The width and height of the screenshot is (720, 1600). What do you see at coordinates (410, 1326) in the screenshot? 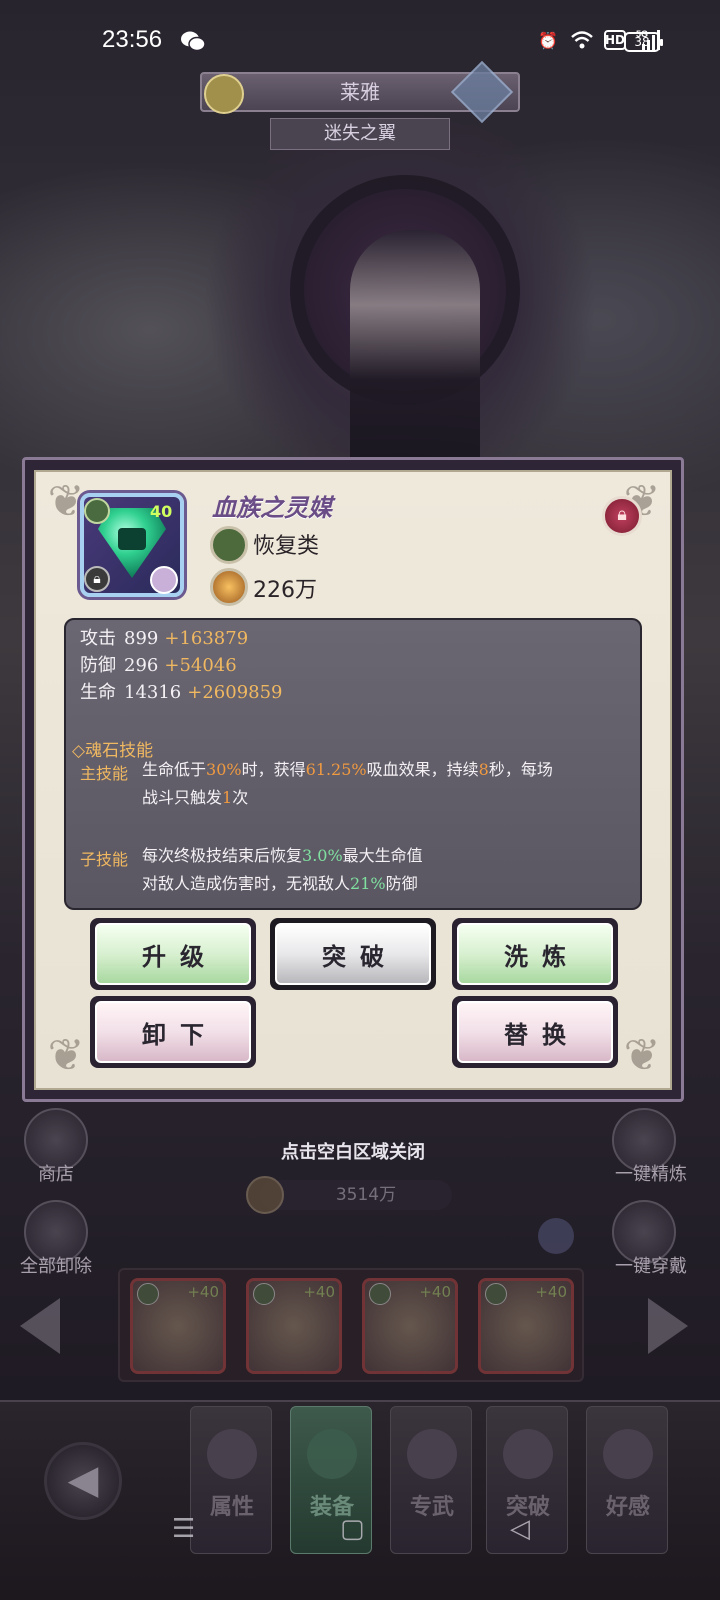
I see `equip-slot-3: +40` at bounding box center [410, 1326].